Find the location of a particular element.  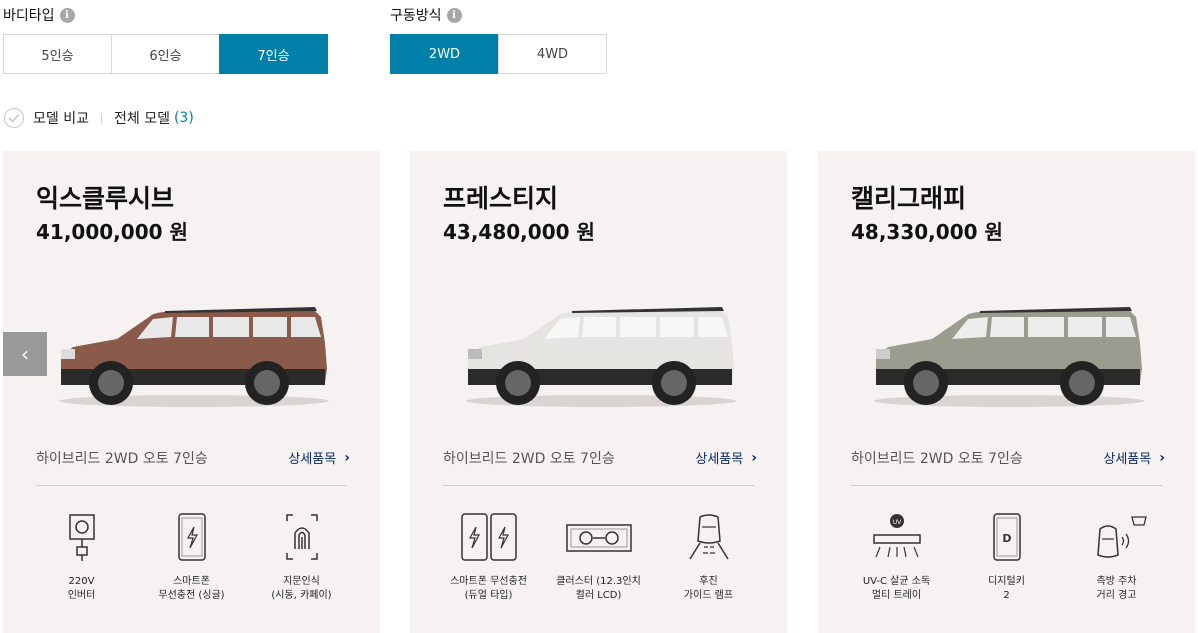

carousel-prev-button: ‹ is located at coordinates (25, 354).